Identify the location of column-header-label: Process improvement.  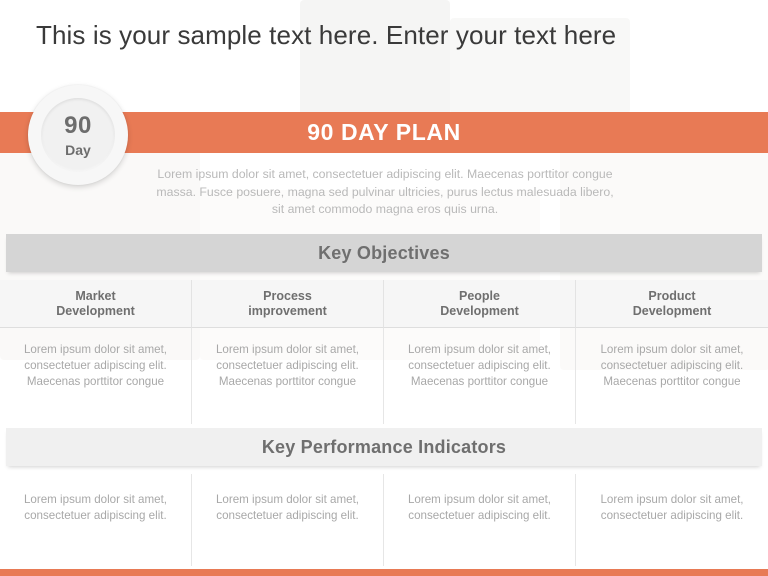
(287, 304).